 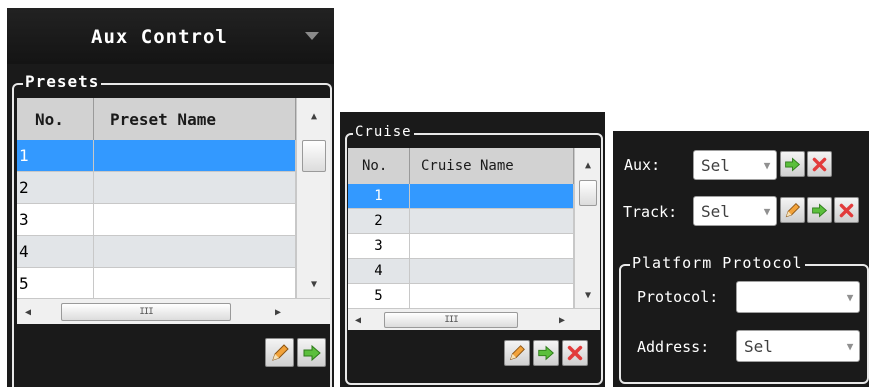 What do you see at coordinates (587, 228) in the screenshot?
I see `cruise-vertical-scrollbar: ▲ ▼` at bounding box center [587, 228].